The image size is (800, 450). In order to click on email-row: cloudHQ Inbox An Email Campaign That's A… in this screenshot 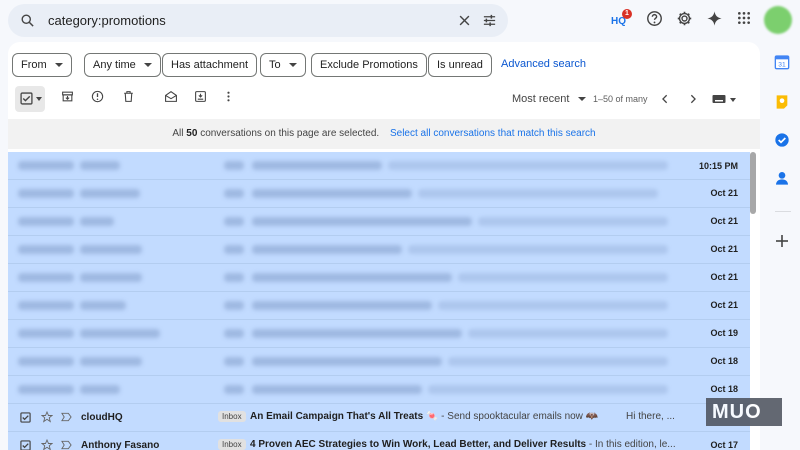, I will do `click(379, 418)`.